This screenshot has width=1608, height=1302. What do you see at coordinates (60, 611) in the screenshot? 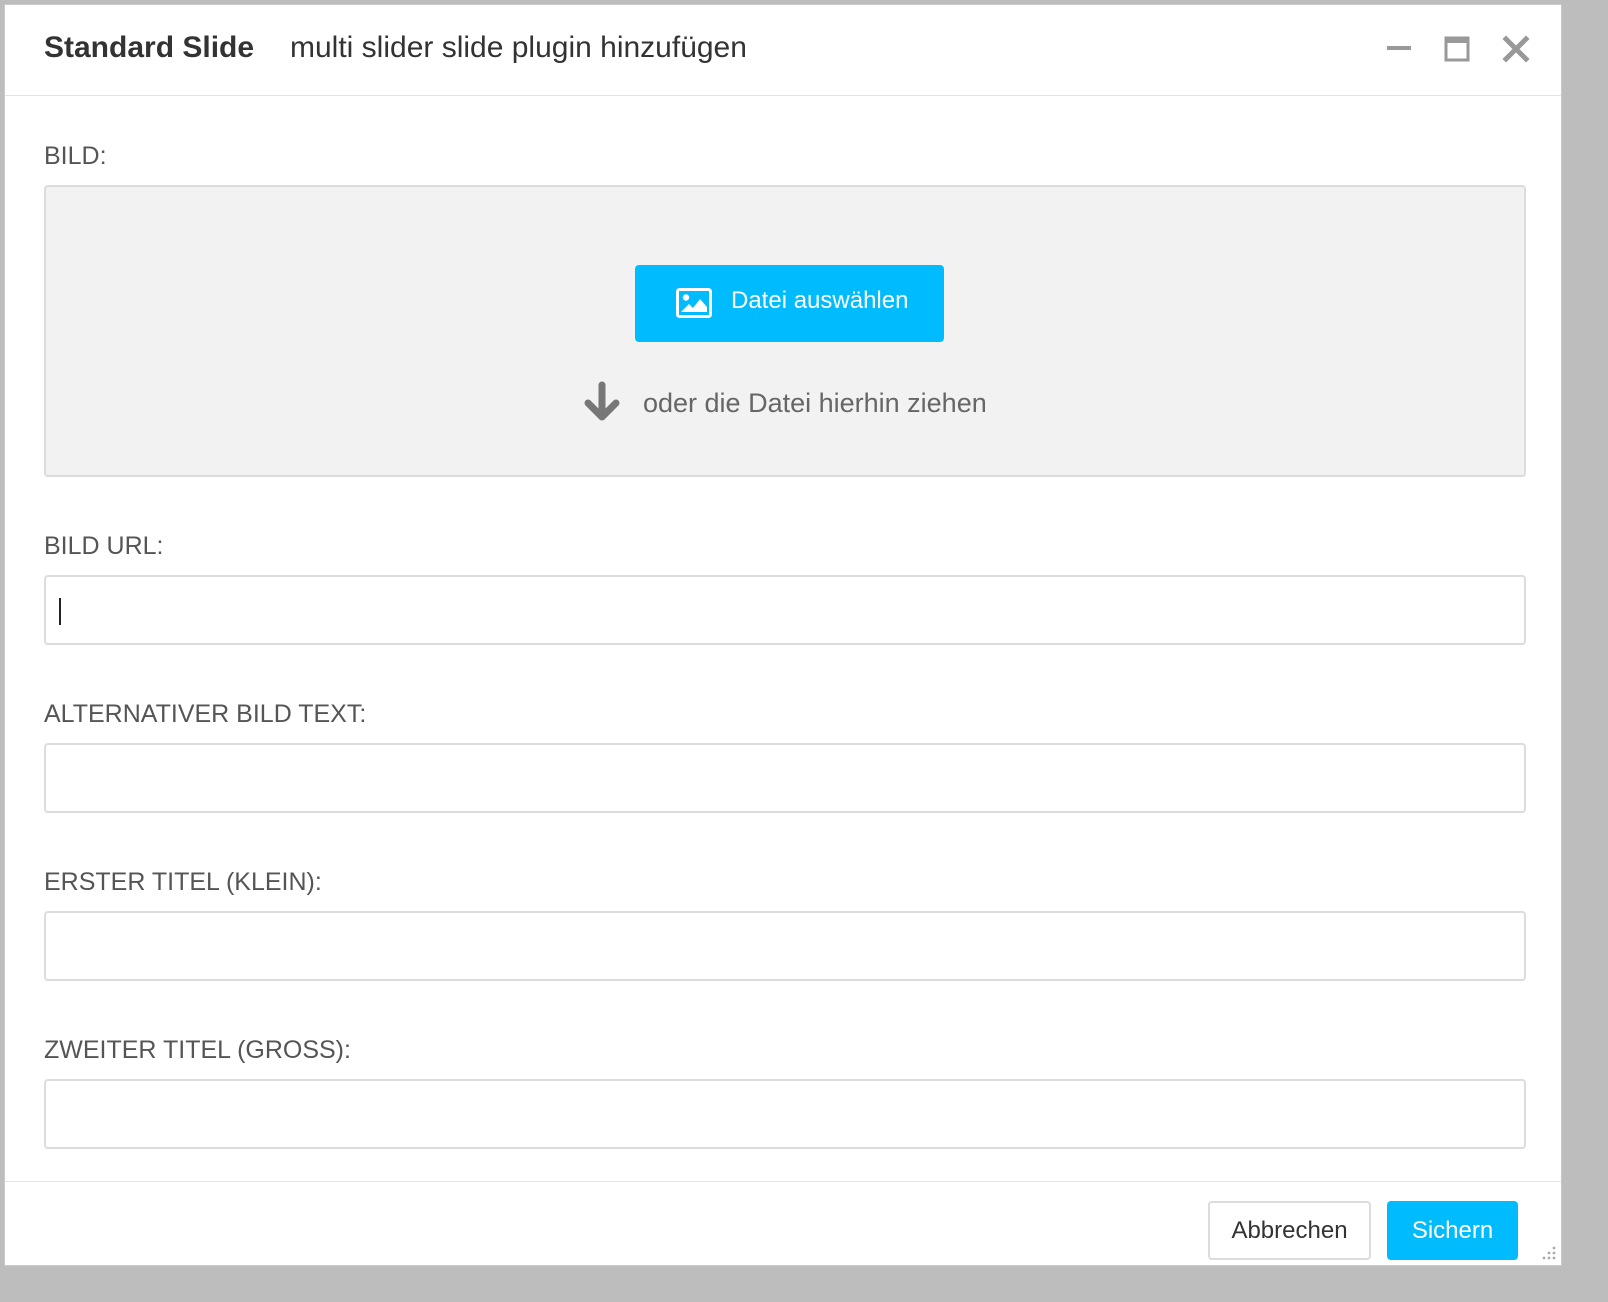
I see `text-caret` at bounding box center [60, 611].